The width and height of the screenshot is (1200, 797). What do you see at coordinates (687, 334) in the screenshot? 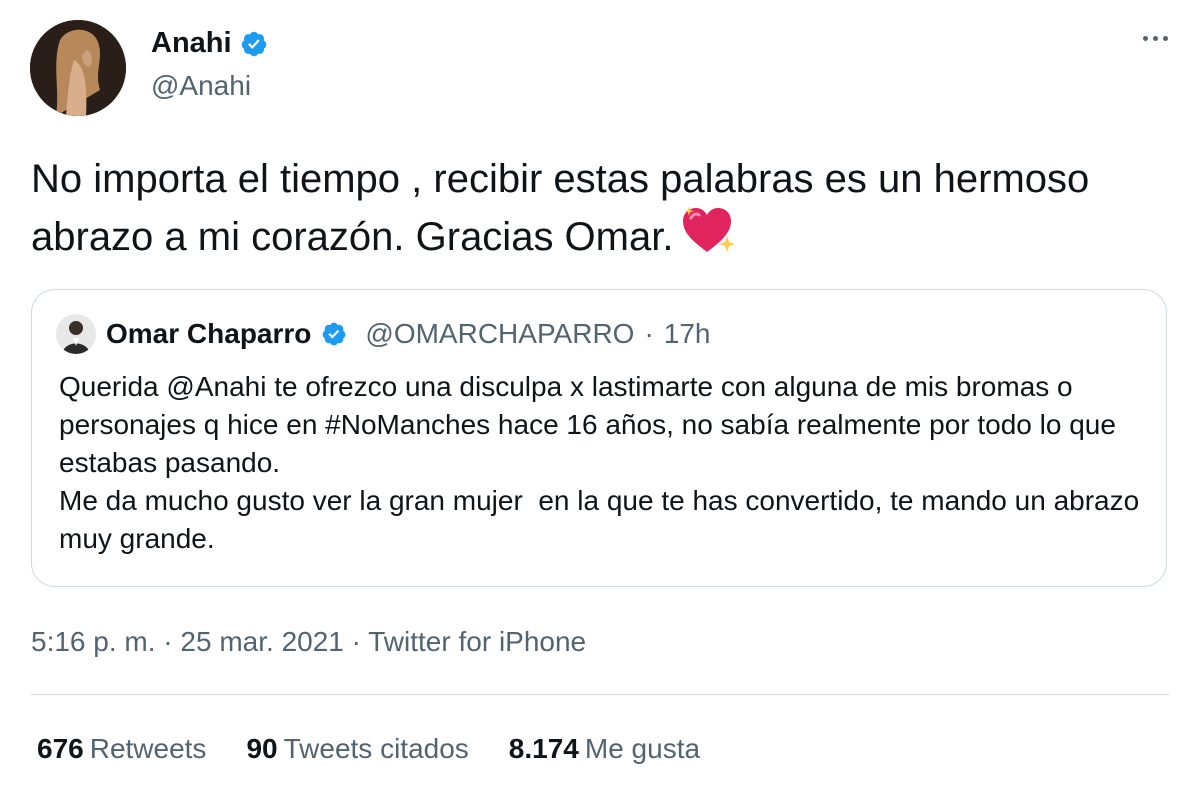
I see `quoted-time: 17h` at bounding box center [687, 334].